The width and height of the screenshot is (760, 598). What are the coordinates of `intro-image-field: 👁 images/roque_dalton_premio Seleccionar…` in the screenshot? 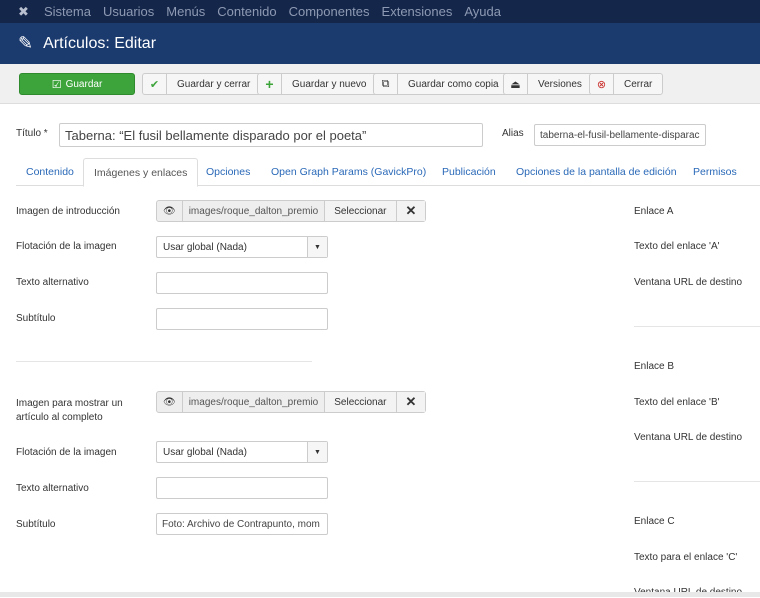 It's located at (291, 211).